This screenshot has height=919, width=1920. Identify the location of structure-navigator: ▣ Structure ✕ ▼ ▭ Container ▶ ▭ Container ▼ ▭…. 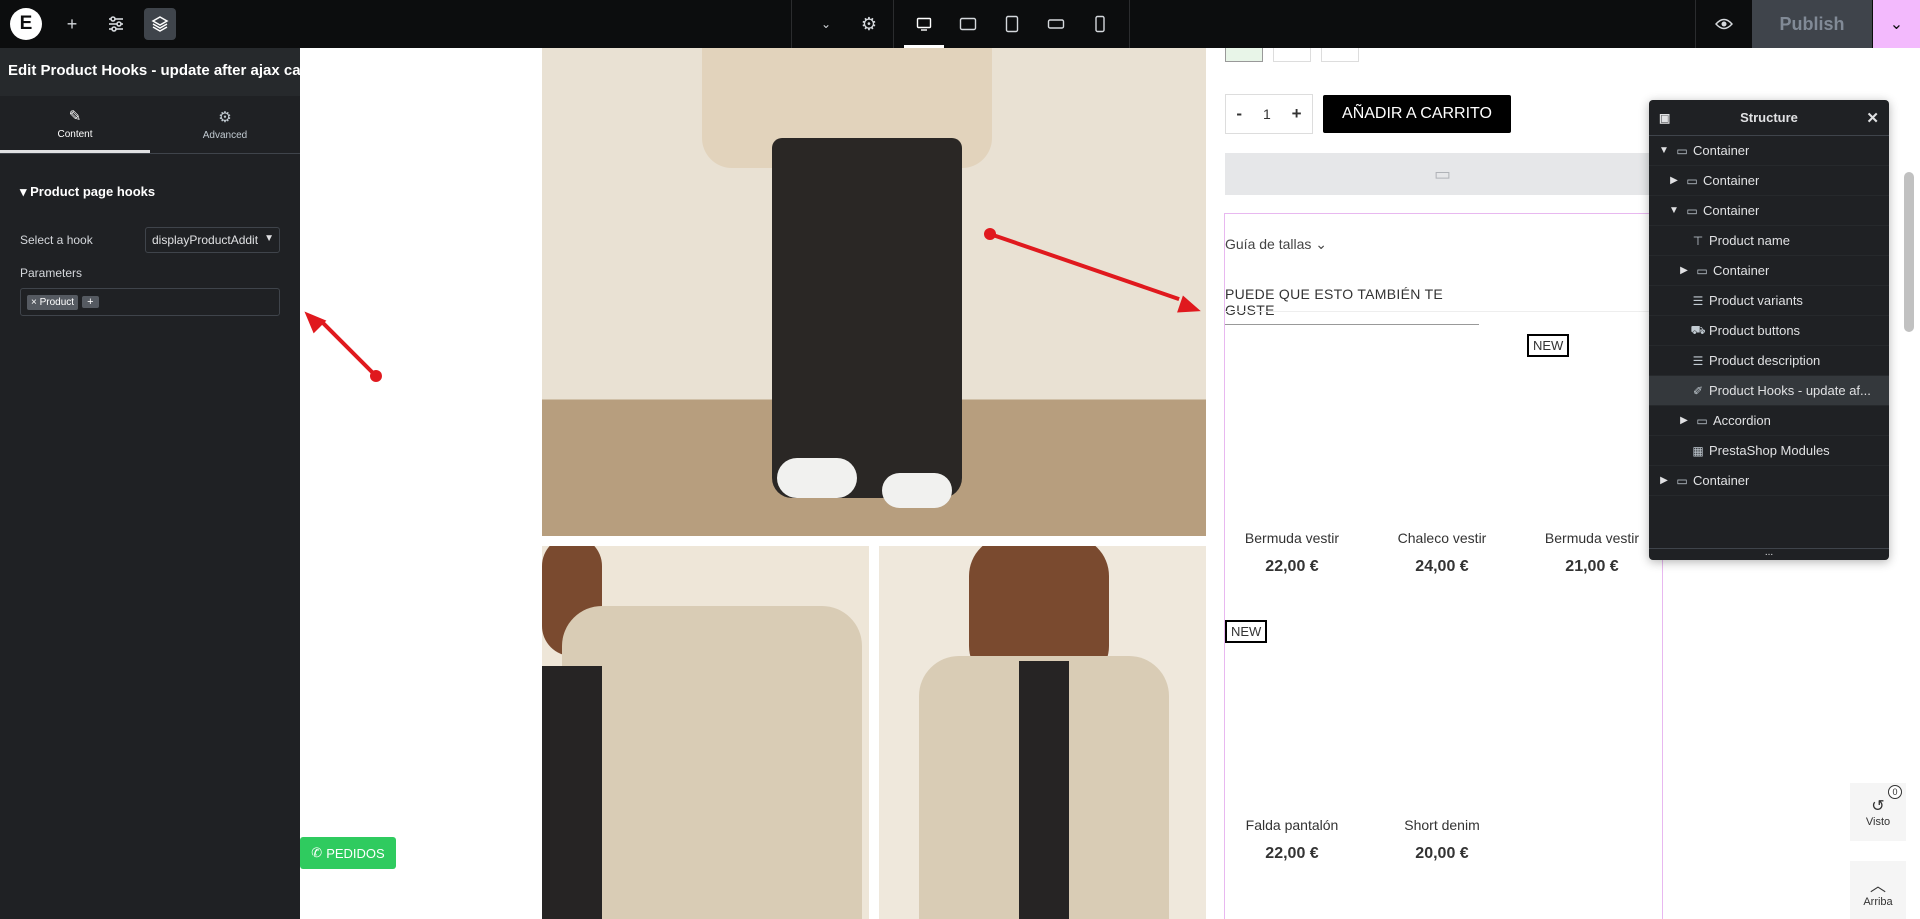
(1769, 330).